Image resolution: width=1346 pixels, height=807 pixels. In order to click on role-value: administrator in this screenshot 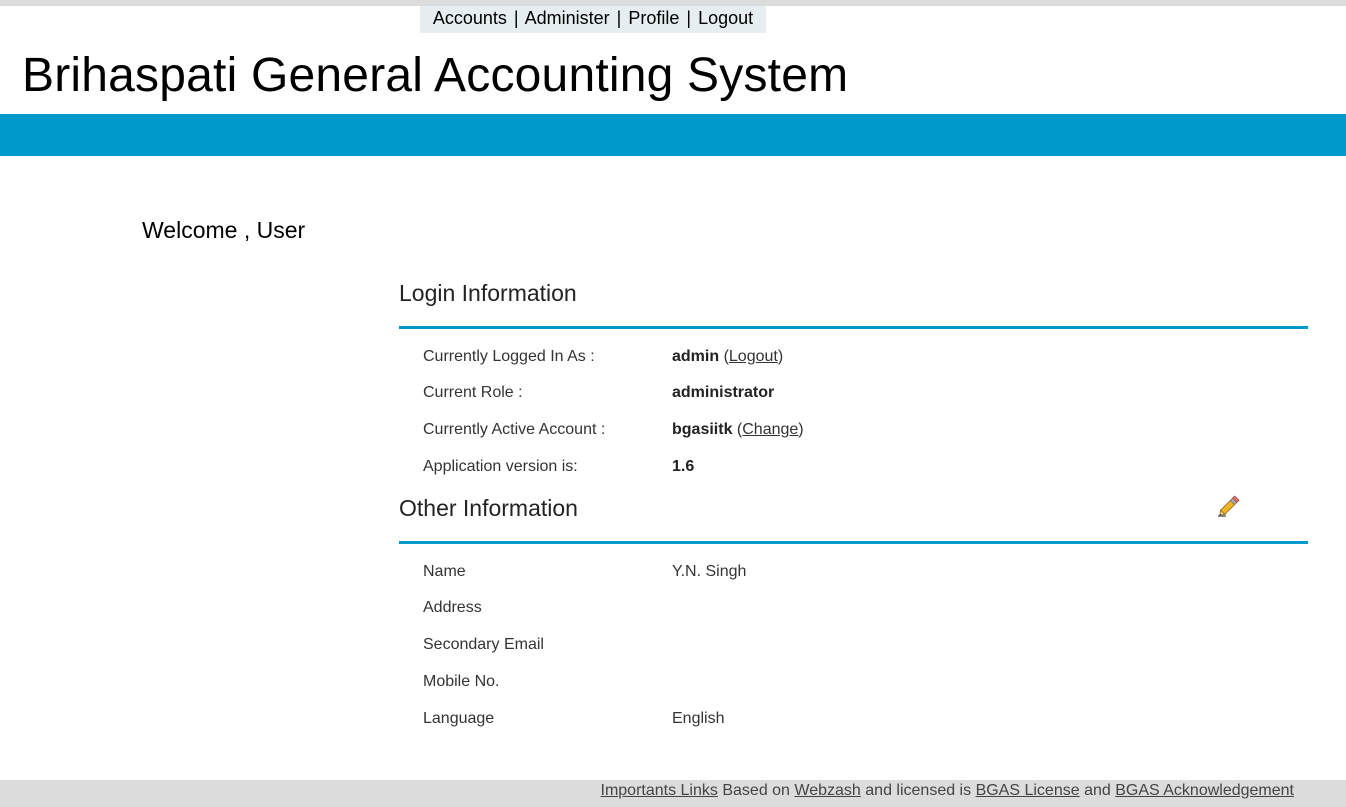, I will do `click(723, 393)`.